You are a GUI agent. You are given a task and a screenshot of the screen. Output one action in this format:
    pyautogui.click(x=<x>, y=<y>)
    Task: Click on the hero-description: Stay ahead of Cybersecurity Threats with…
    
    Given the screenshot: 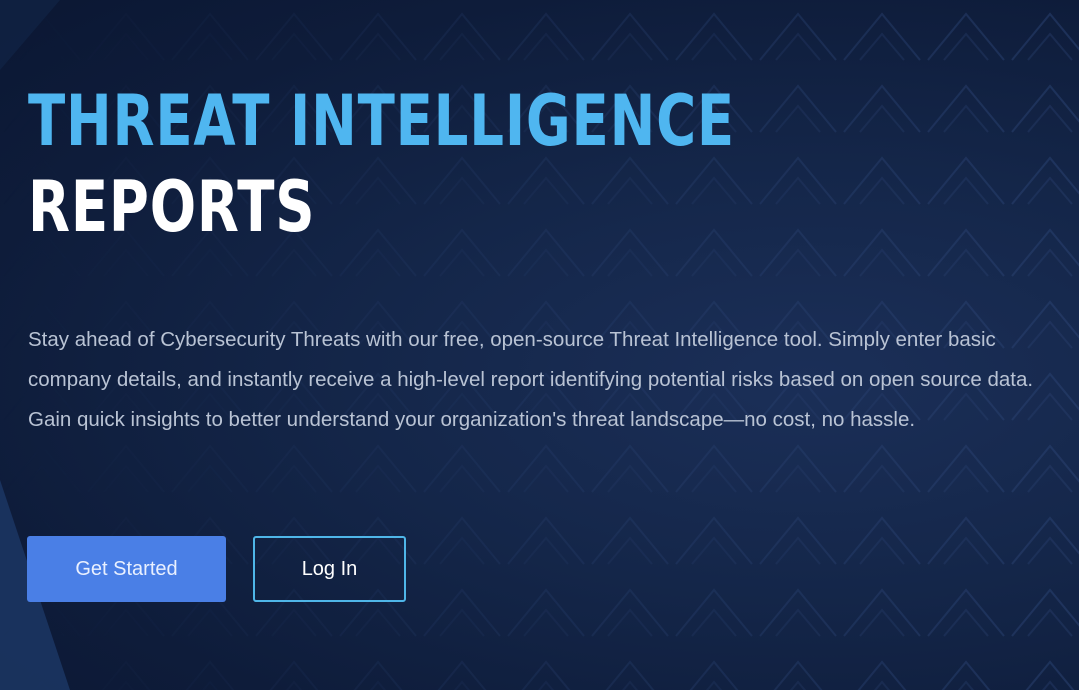 What is the action you would take?
    pyautogui.click(x=531, y=379)
    